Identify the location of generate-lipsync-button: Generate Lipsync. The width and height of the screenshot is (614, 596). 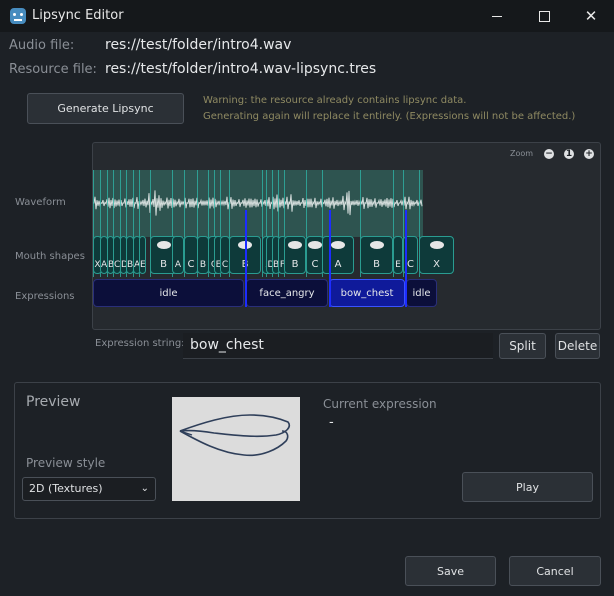
(105, 108).